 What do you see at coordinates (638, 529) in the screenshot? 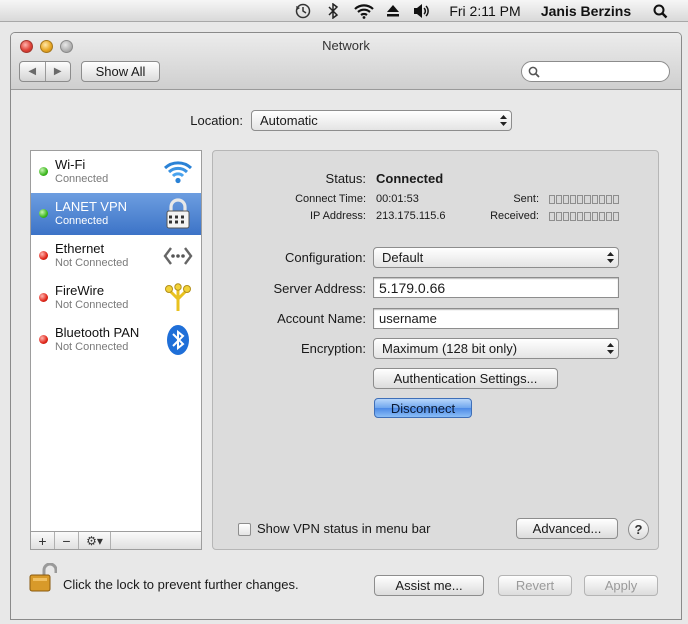
I see `help-button: ?` at bounding box center [638, 529].